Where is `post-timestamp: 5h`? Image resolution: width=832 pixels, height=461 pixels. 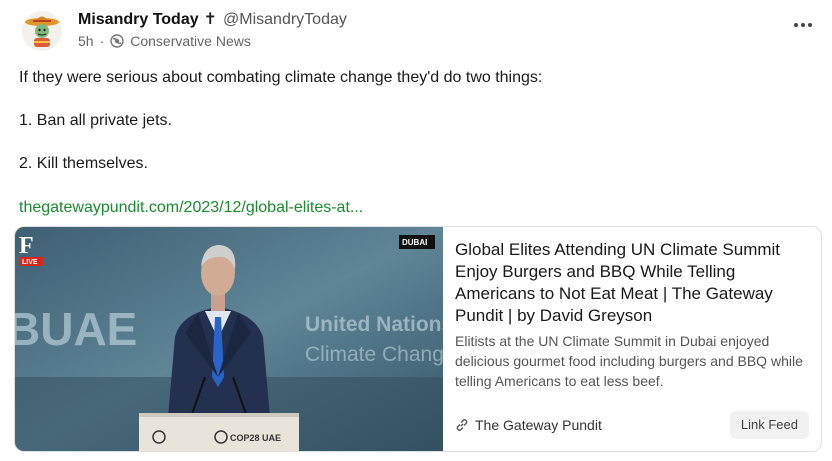 post-timestamp: 5h is located at coordinates (86, 41).